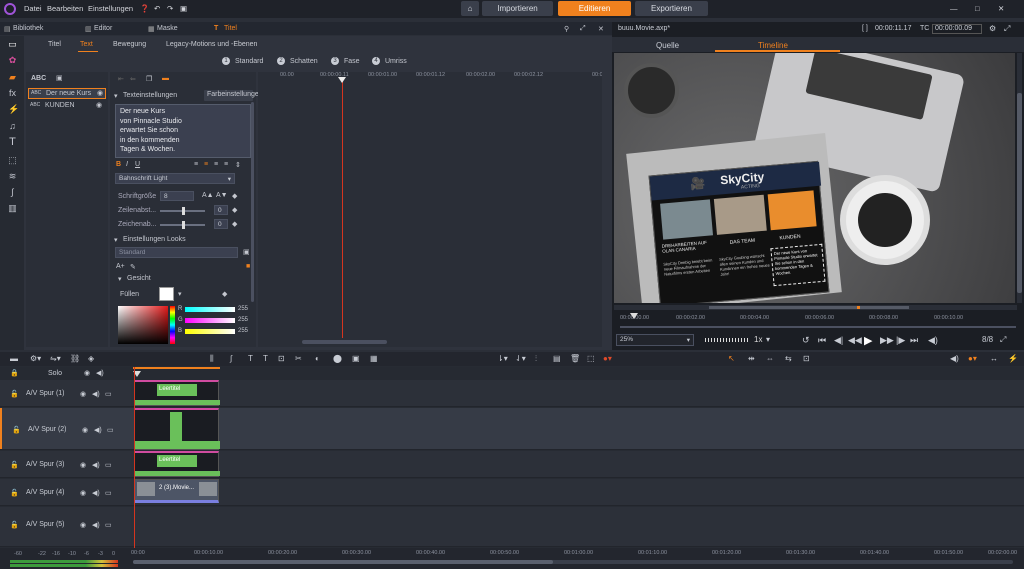  Describe the element at coordinates (206, 164) in the screenshot. I see `align-center-icon: ≡` at that location.